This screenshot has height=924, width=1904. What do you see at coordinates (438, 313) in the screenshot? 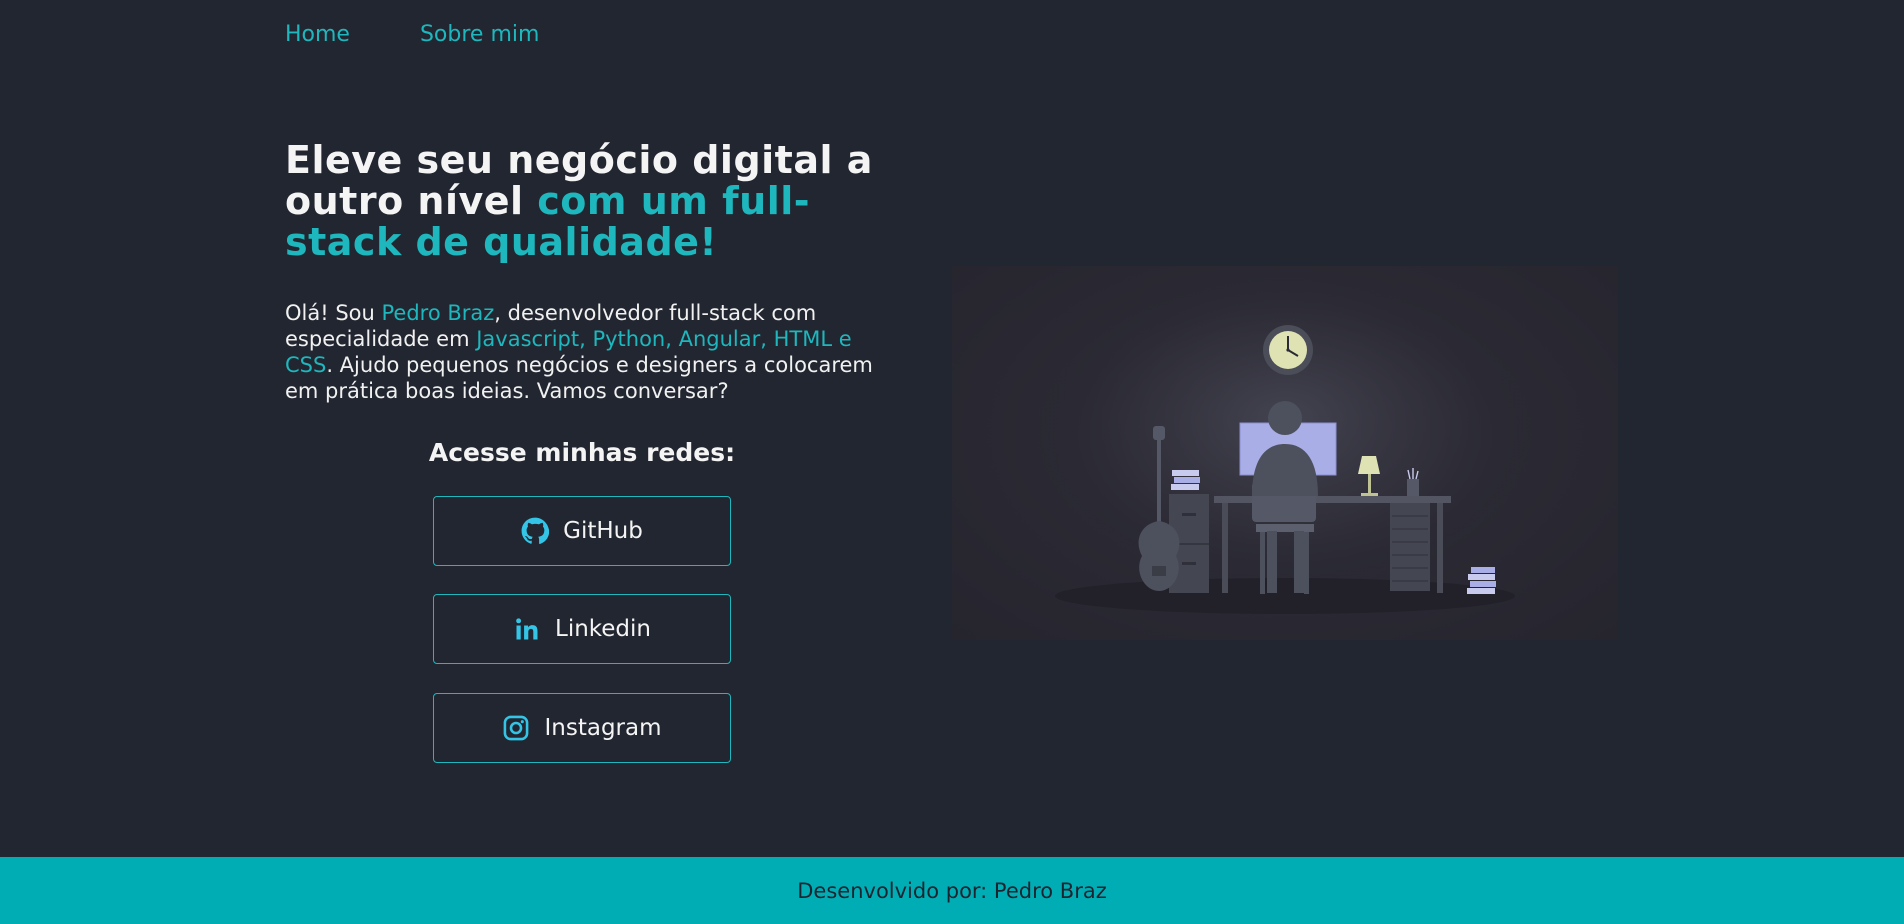
I see `intro-name: Pedro Braz` at bounding box center [438, 313].